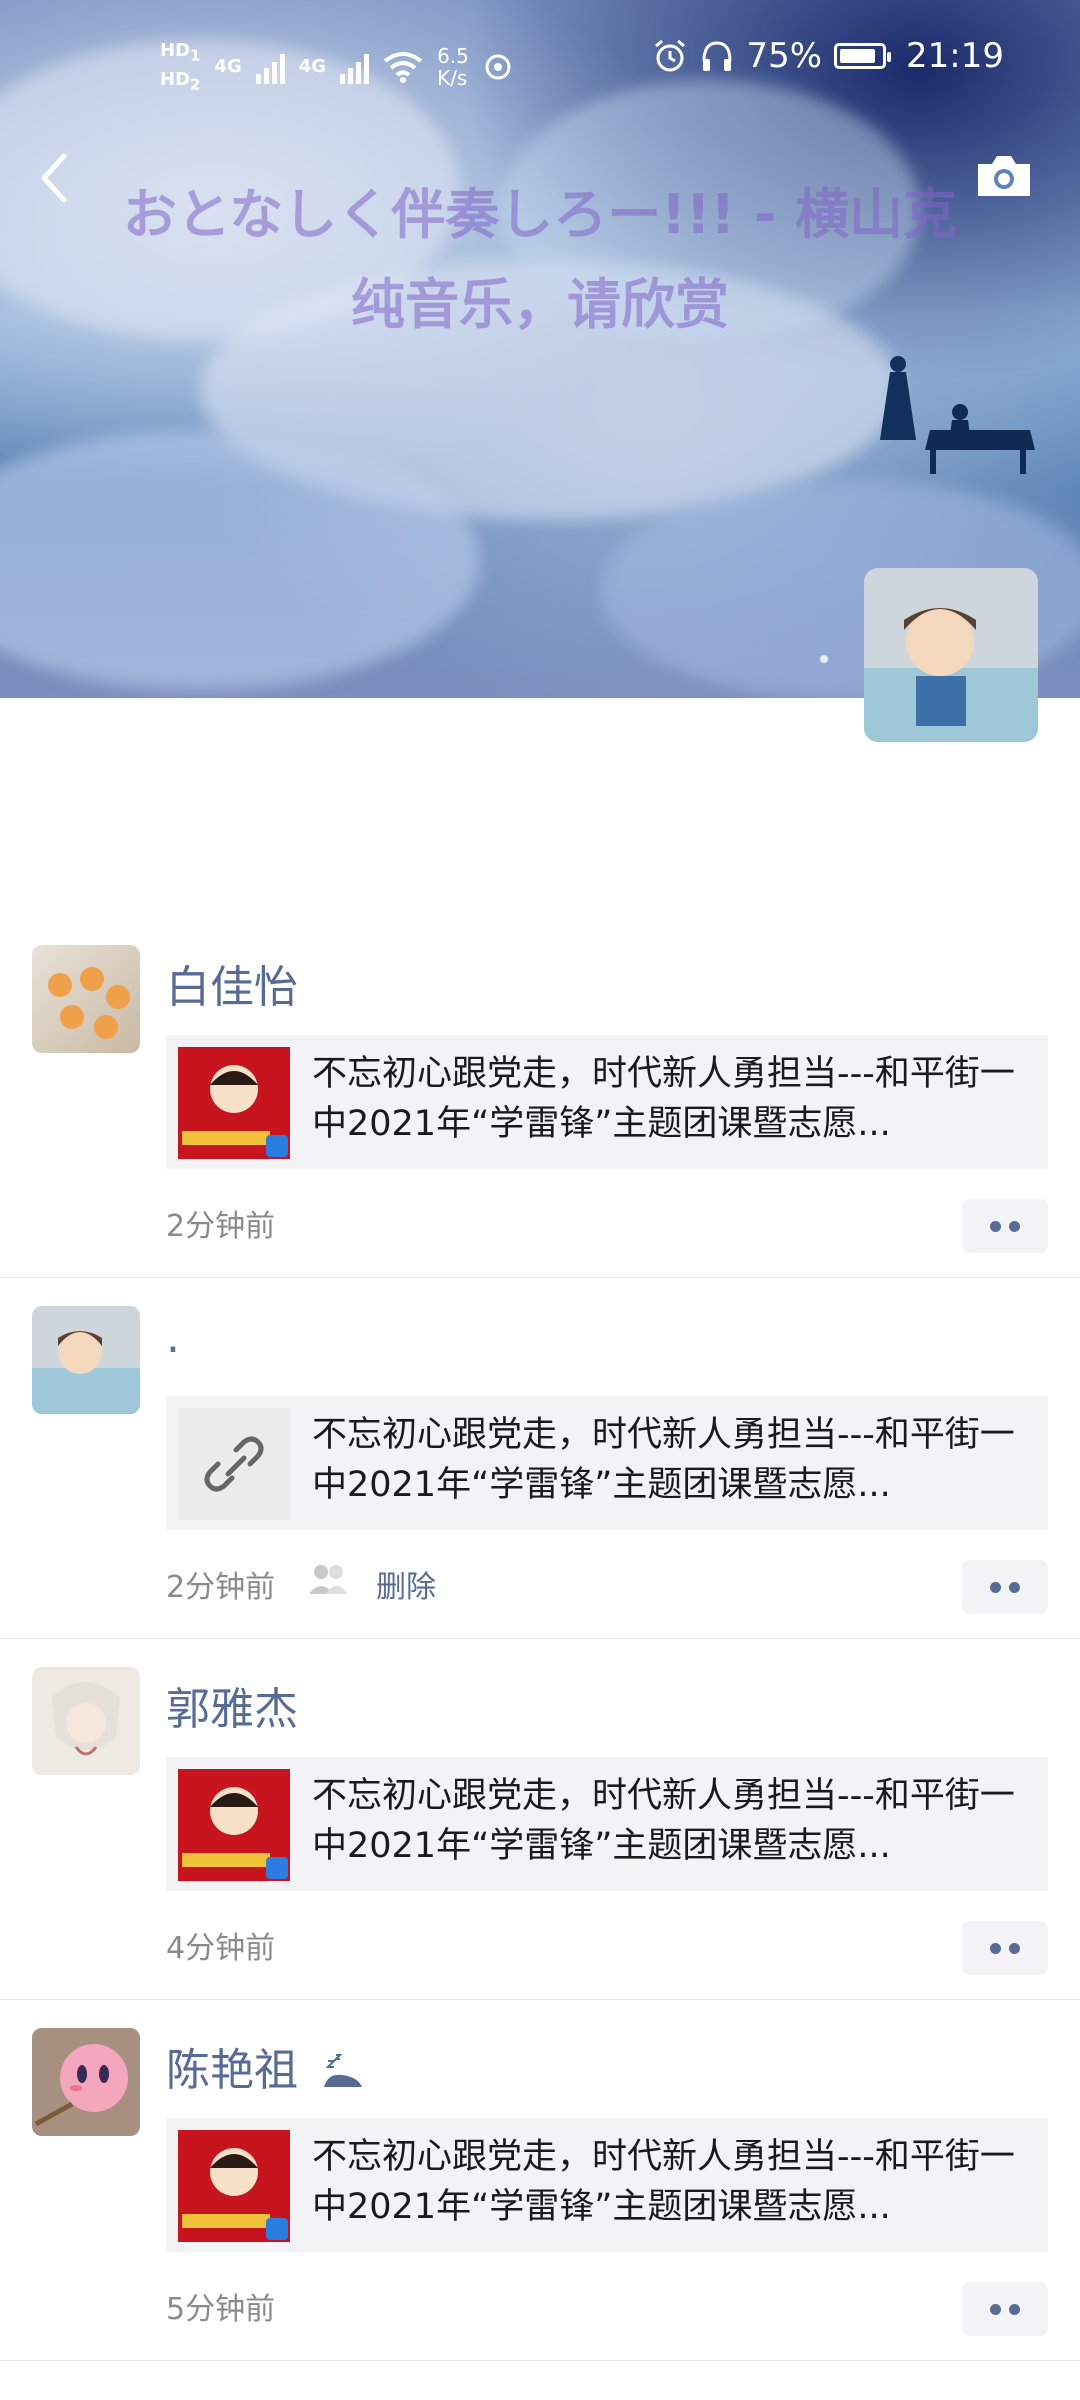  Describe the element at coordinates (403, 67) in the screenshot. I see `wifi-icon` at that location.